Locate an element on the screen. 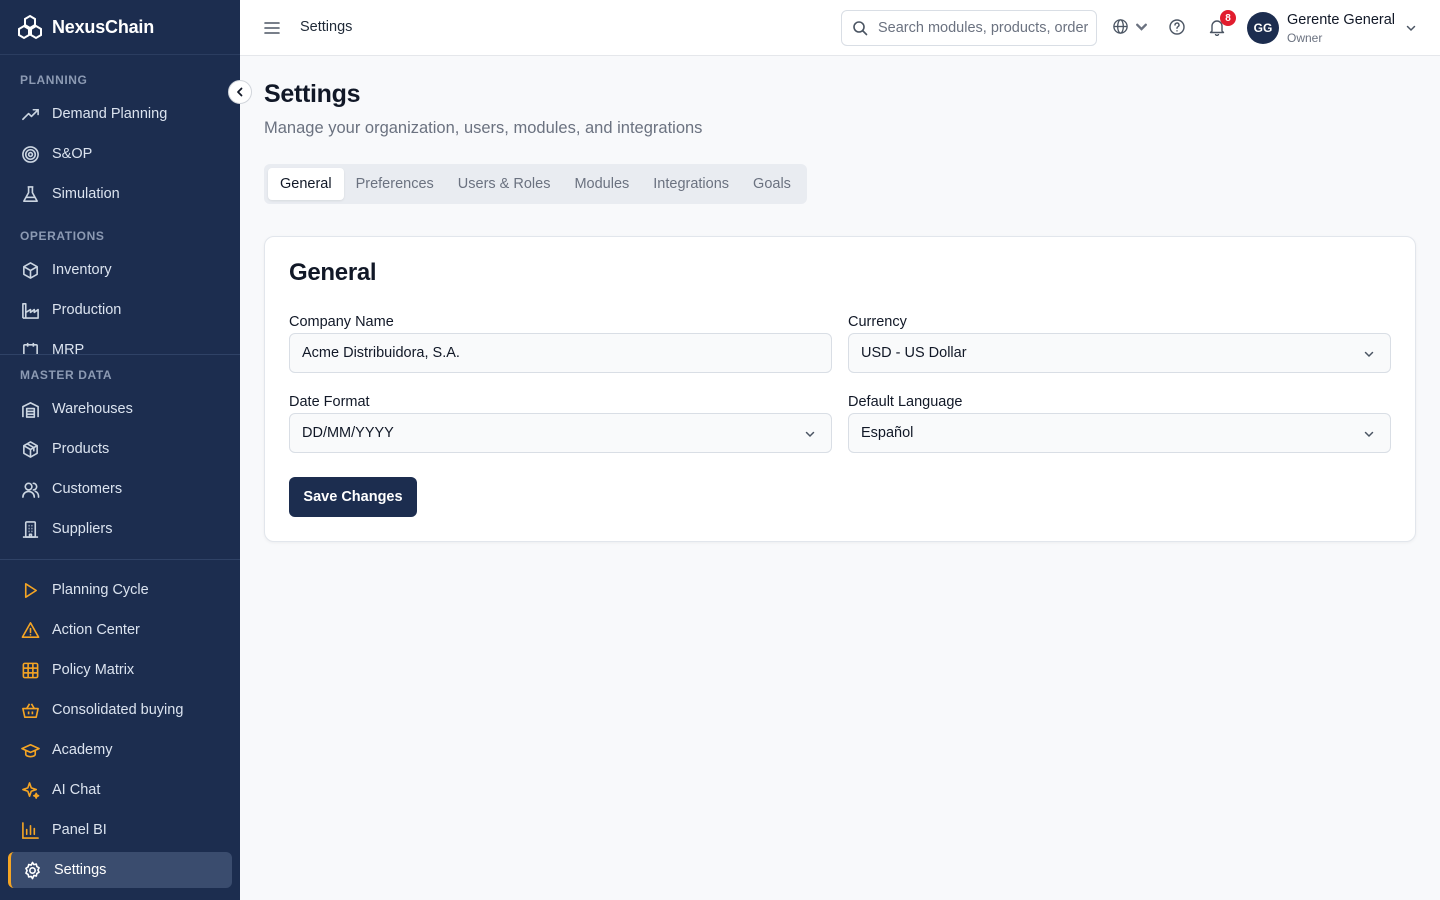  sidebar-item-label: Suppliers is located at coordinates (82, 529).